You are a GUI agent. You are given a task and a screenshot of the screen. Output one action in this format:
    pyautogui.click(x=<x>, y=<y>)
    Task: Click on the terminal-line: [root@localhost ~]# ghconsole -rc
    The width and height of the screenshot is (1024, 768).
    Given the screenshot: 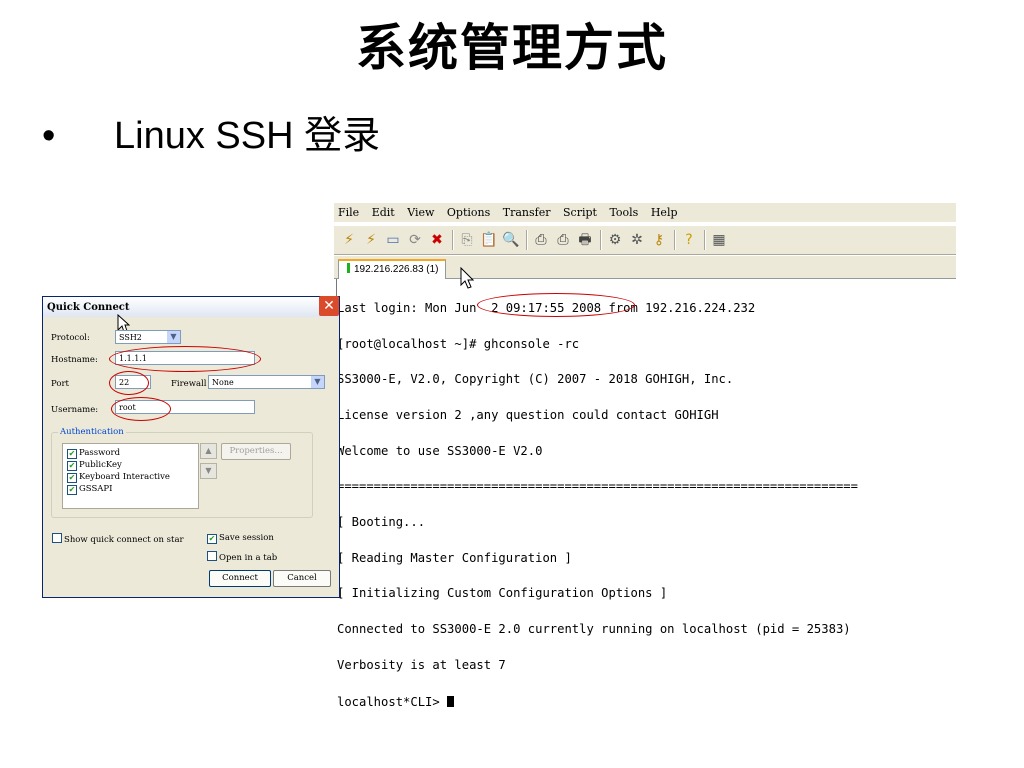 What is the action you would take?
    pyautogui.click(x=458, y=343)
    